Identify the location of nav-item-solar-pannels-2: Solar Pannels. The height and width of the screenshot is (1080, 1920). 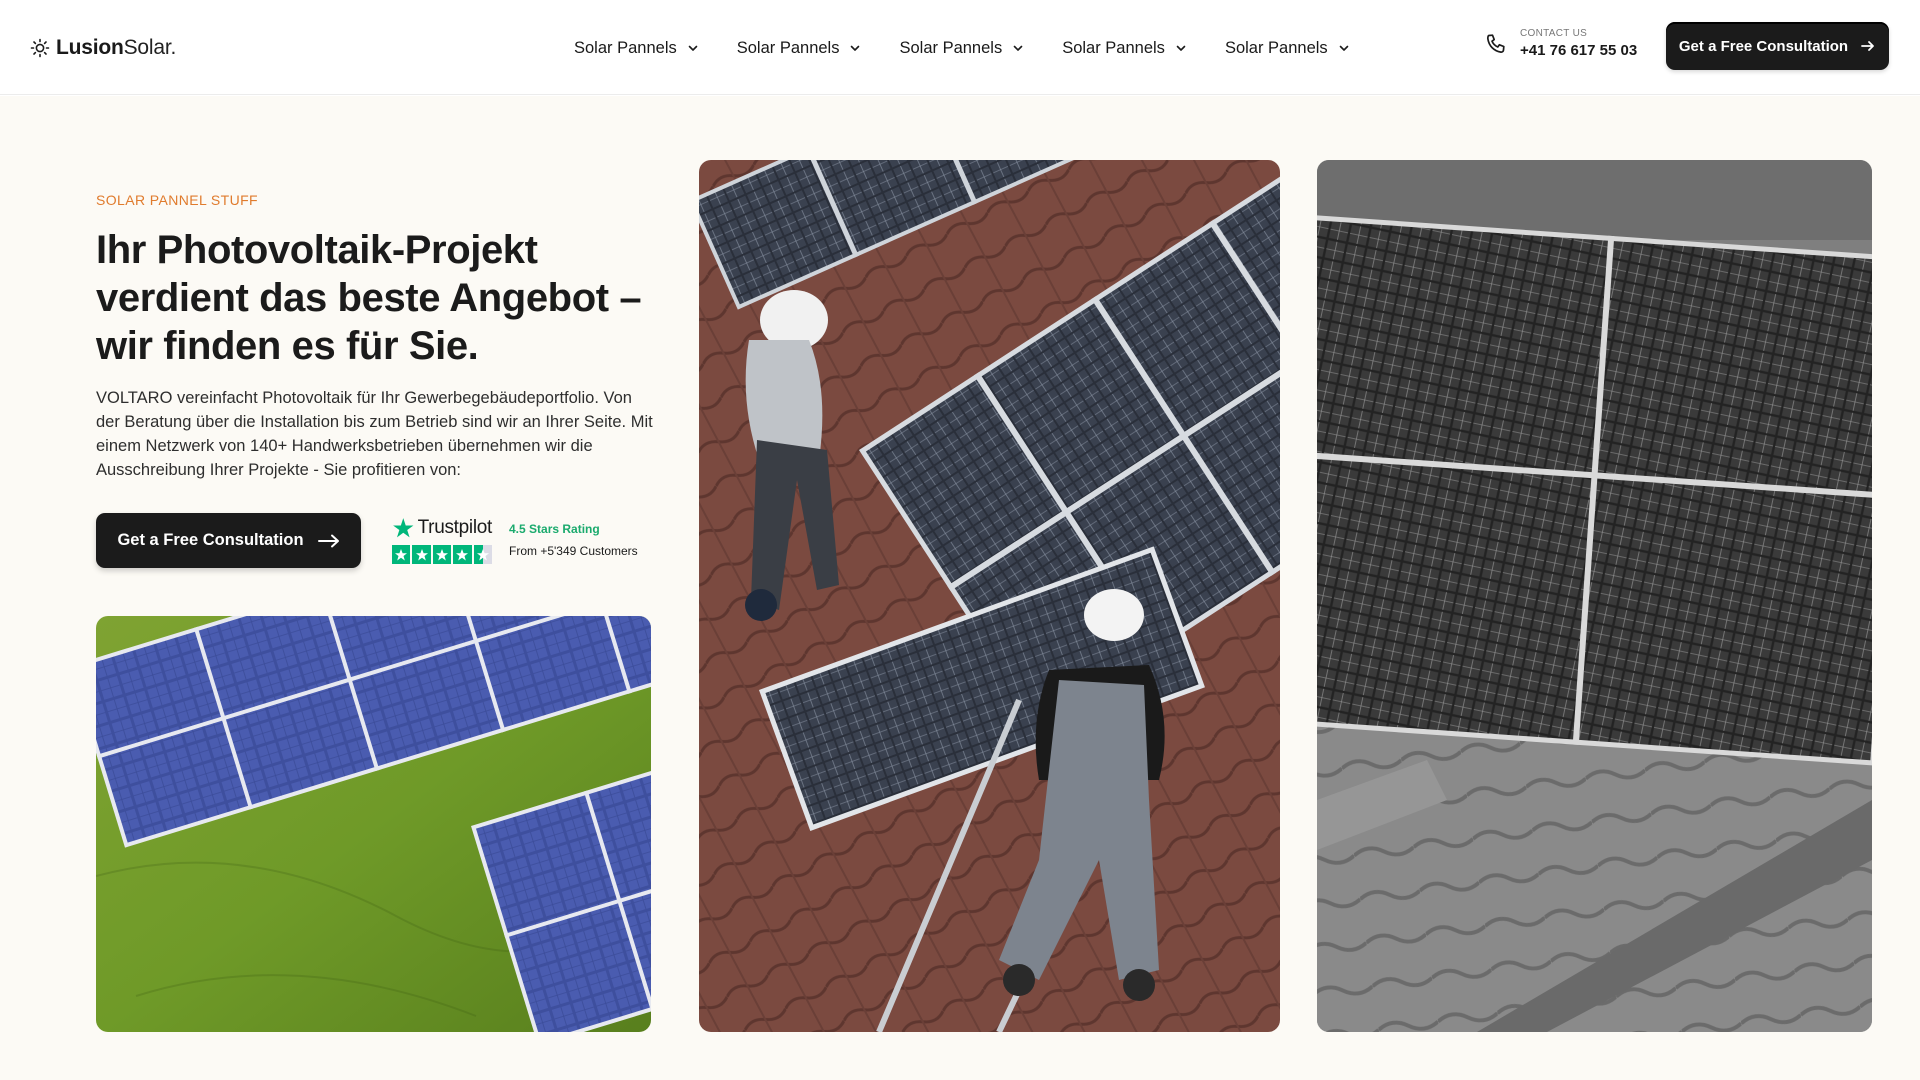
(799, 48).